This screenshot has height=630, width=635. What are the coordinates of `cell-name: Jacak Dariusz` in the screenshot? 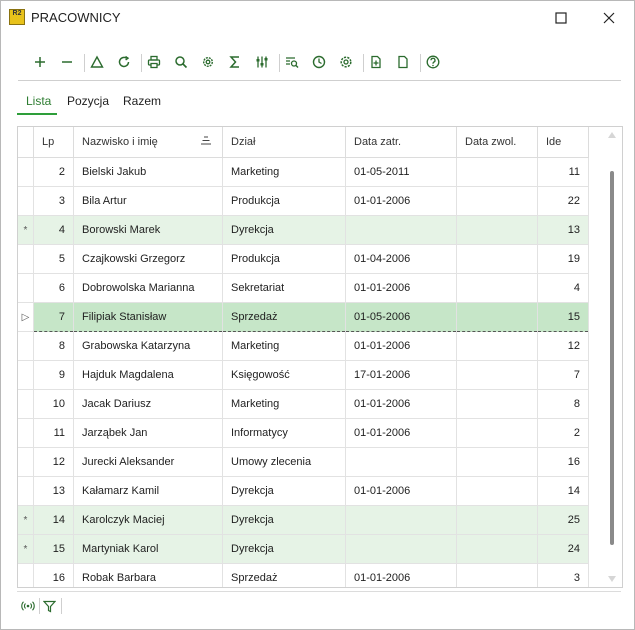 It's located at (148, 404).